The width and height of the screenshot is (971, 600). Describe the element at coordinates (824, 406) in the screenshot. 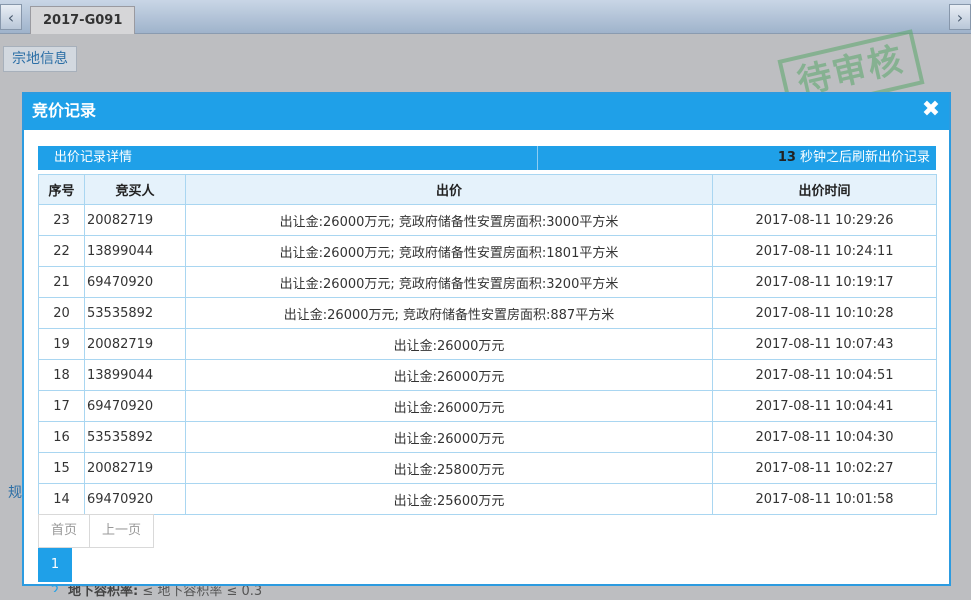

I see `row-time: 2017-08-11 10:04:41` at that location.